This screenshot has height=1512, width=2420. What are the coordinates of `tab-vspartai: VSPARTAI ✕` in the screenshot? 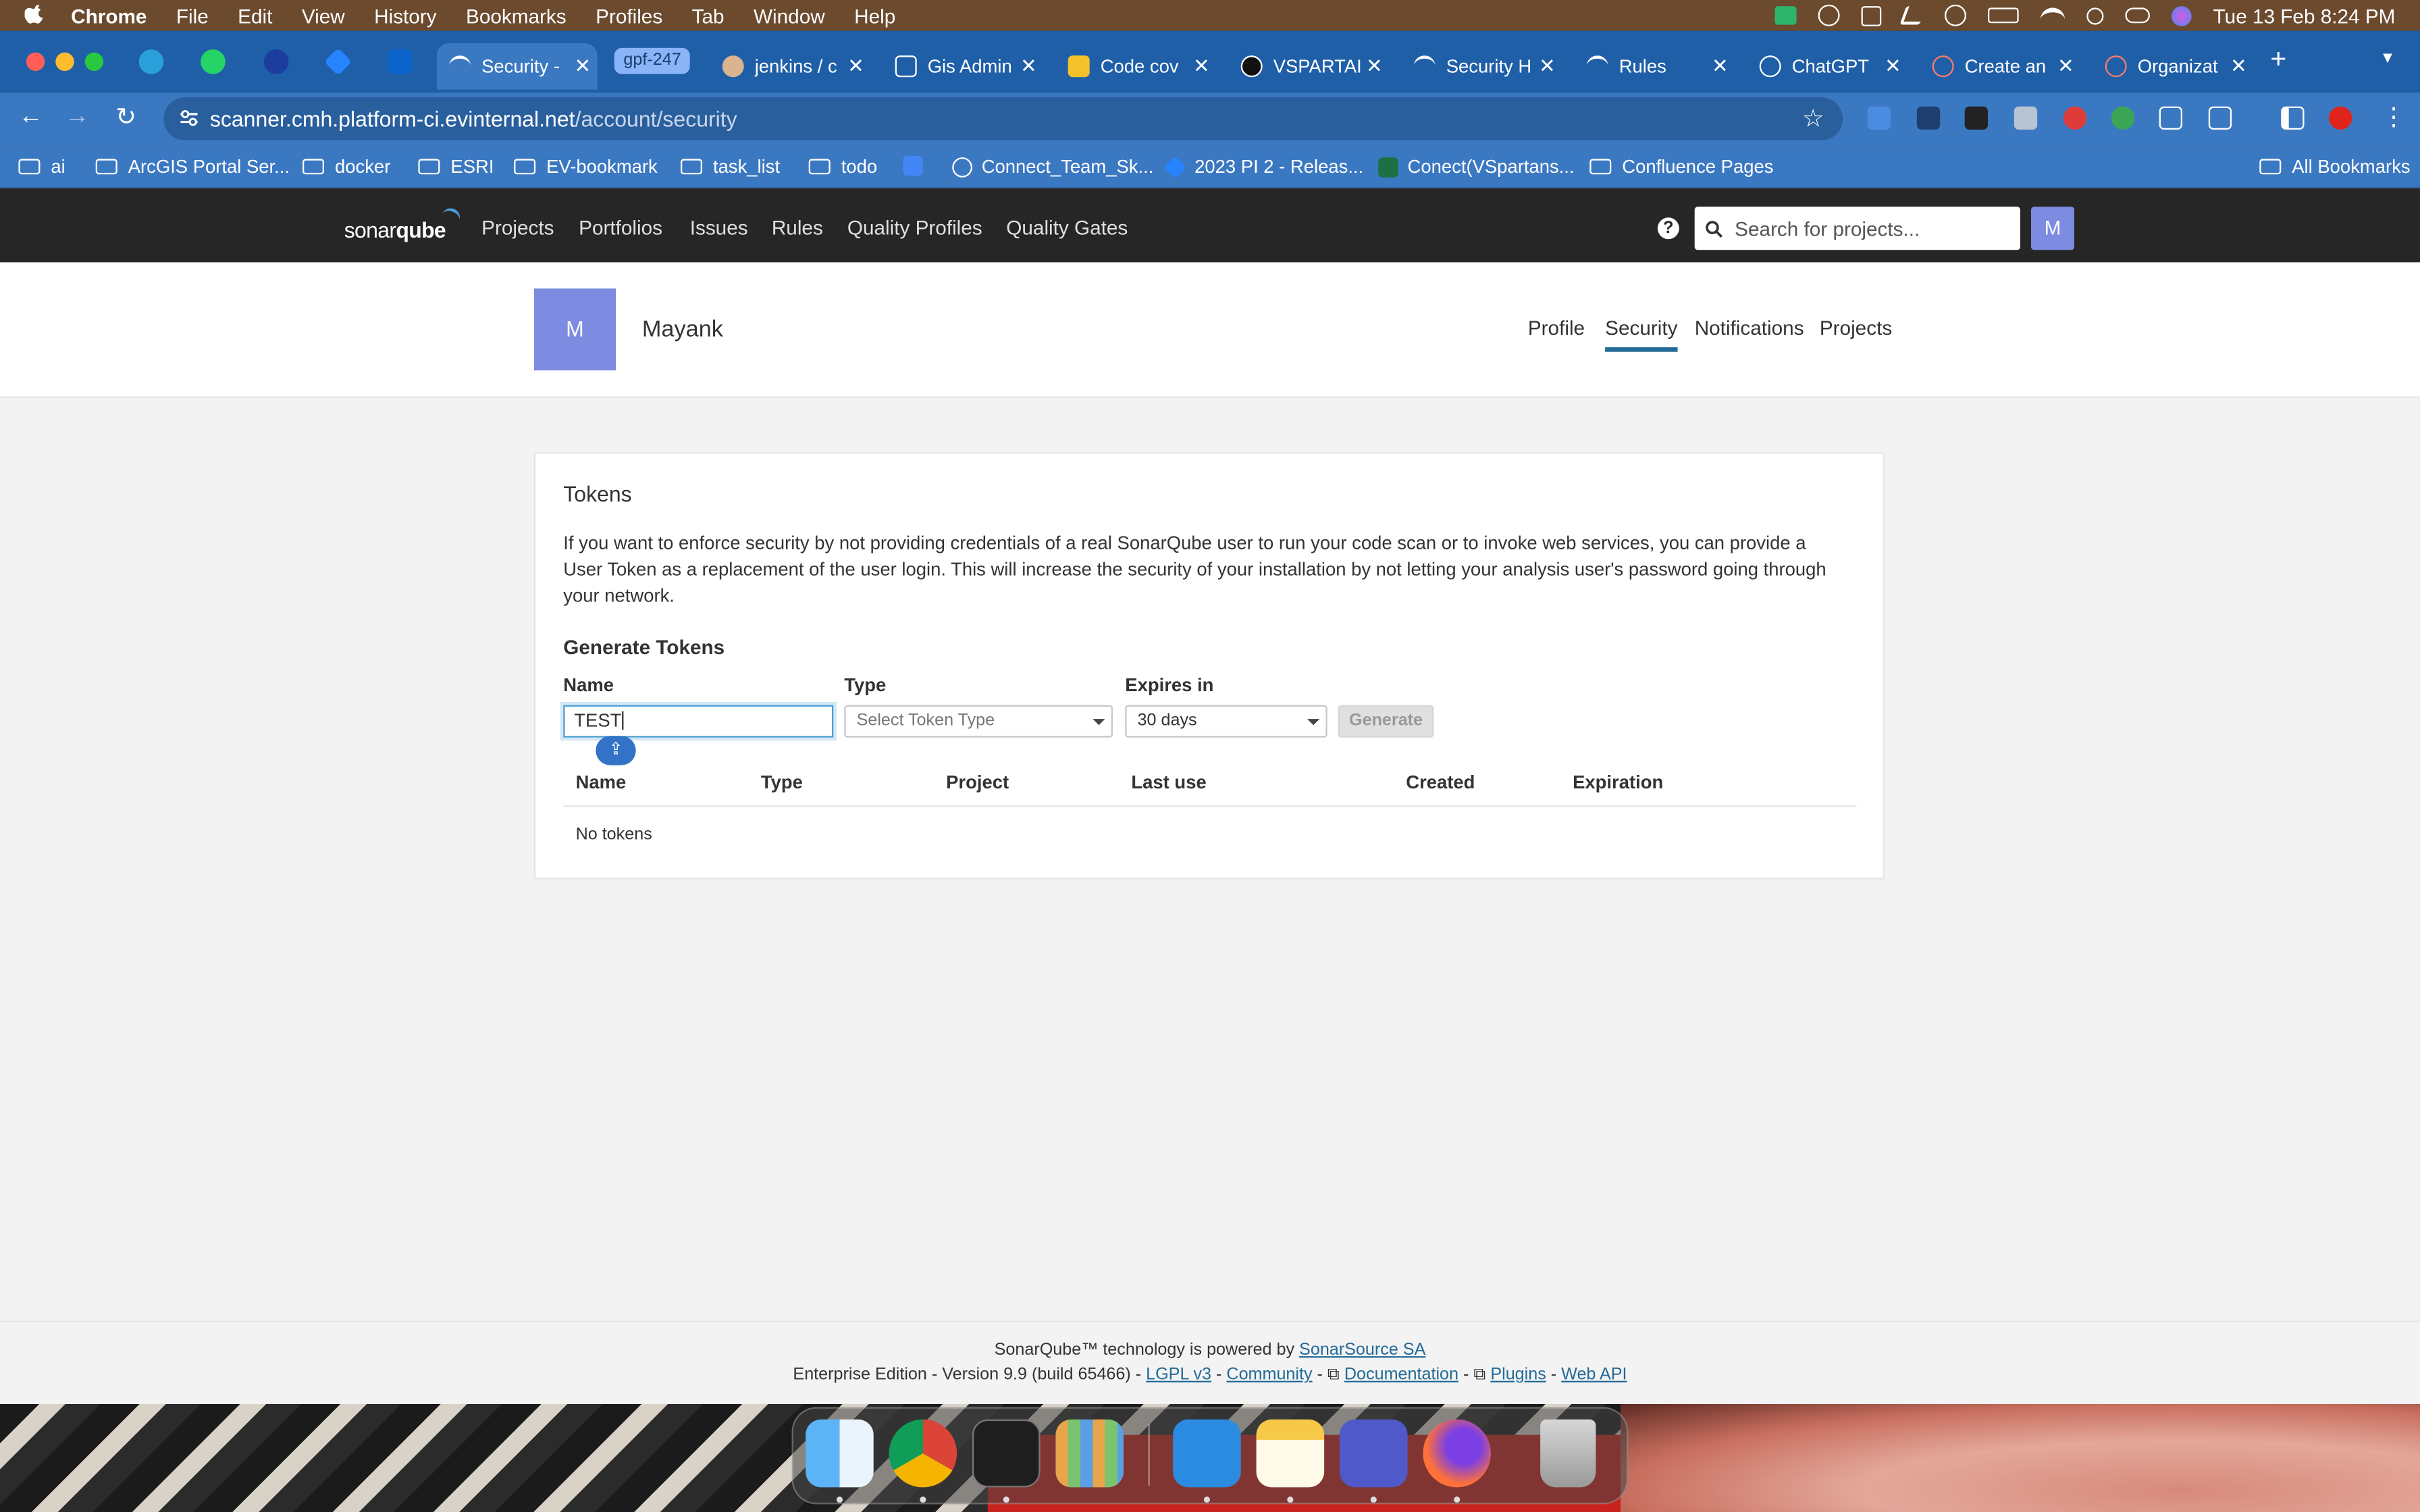 It's located at (1308, 66).